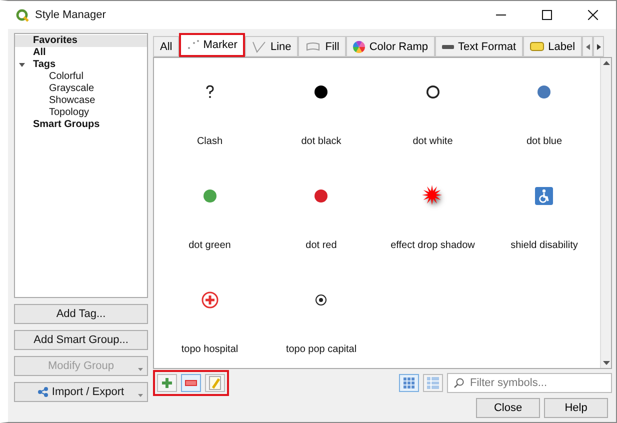 Image resolution: width=617 pixels, height=423 pixels. I want to click on symbol-name: topo hospital, so click(209, 349).